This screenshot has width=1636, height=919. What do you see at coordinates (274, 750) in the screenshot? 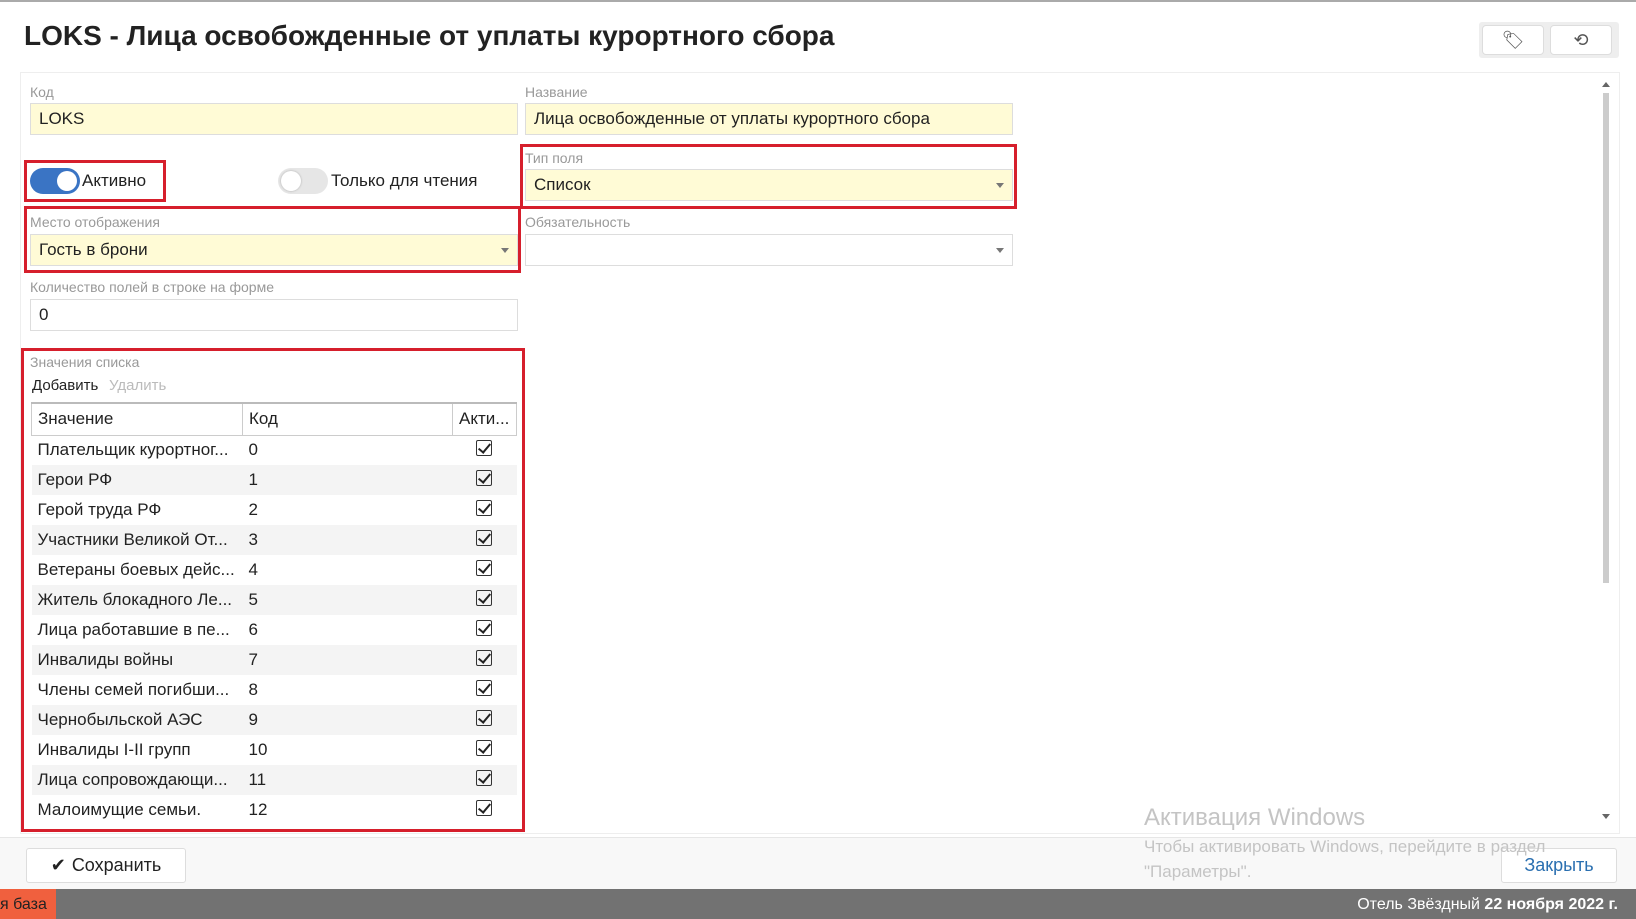
I see `table-row: Инвалиды I-II групп 10` at bounding box center [274, 750].